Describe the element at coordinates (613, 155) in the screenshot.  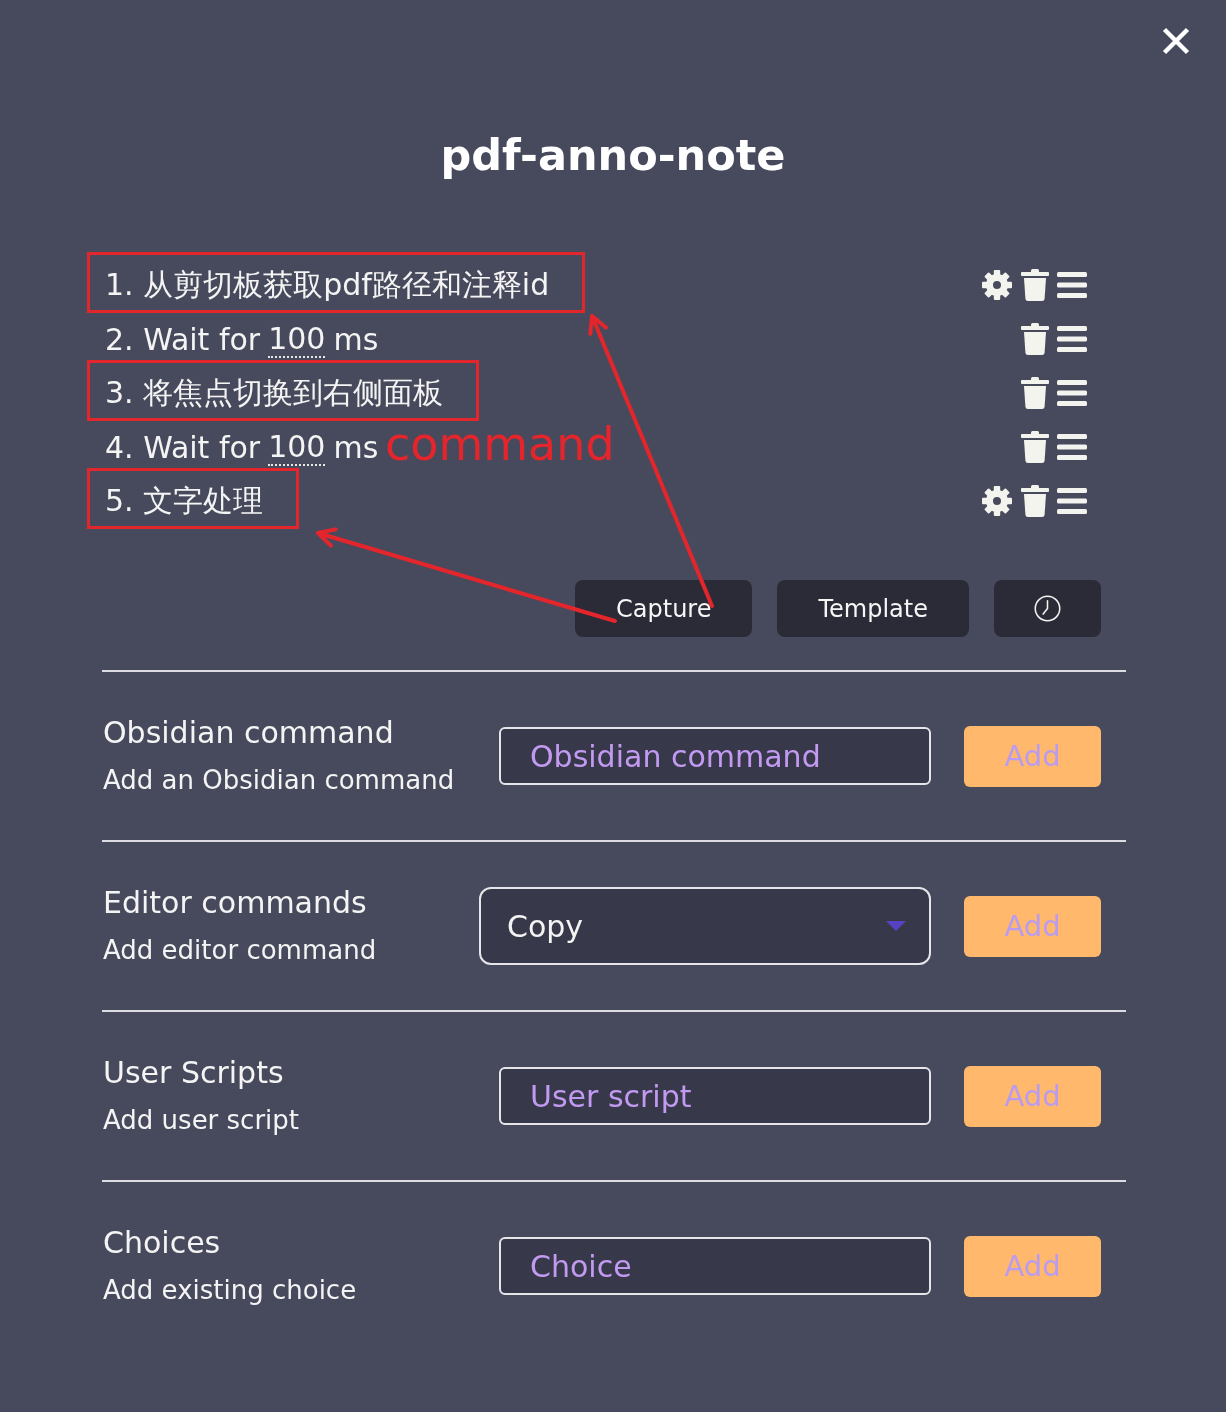
I see `dialog-title: pdf-anno-note` at that location.